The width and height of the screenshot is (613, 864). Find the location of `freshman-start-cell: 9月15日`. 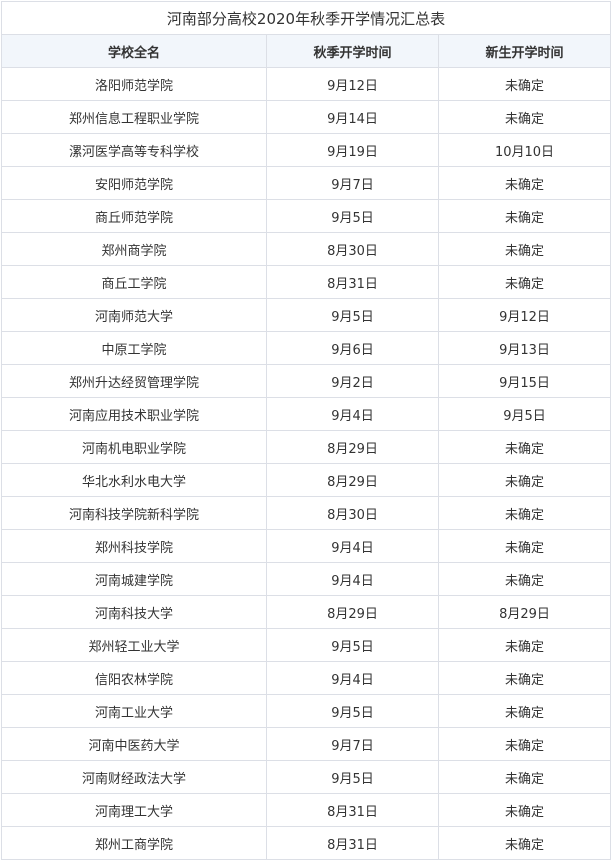

freshman-start-cell: 9月15日 is located at coordinates (524, 381).